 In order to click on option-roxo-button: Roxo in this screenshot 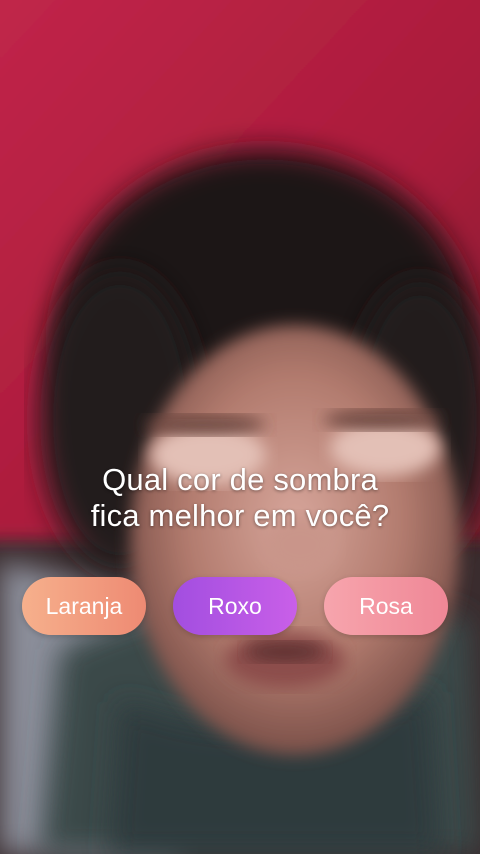, I will do `click(235, 606)`.